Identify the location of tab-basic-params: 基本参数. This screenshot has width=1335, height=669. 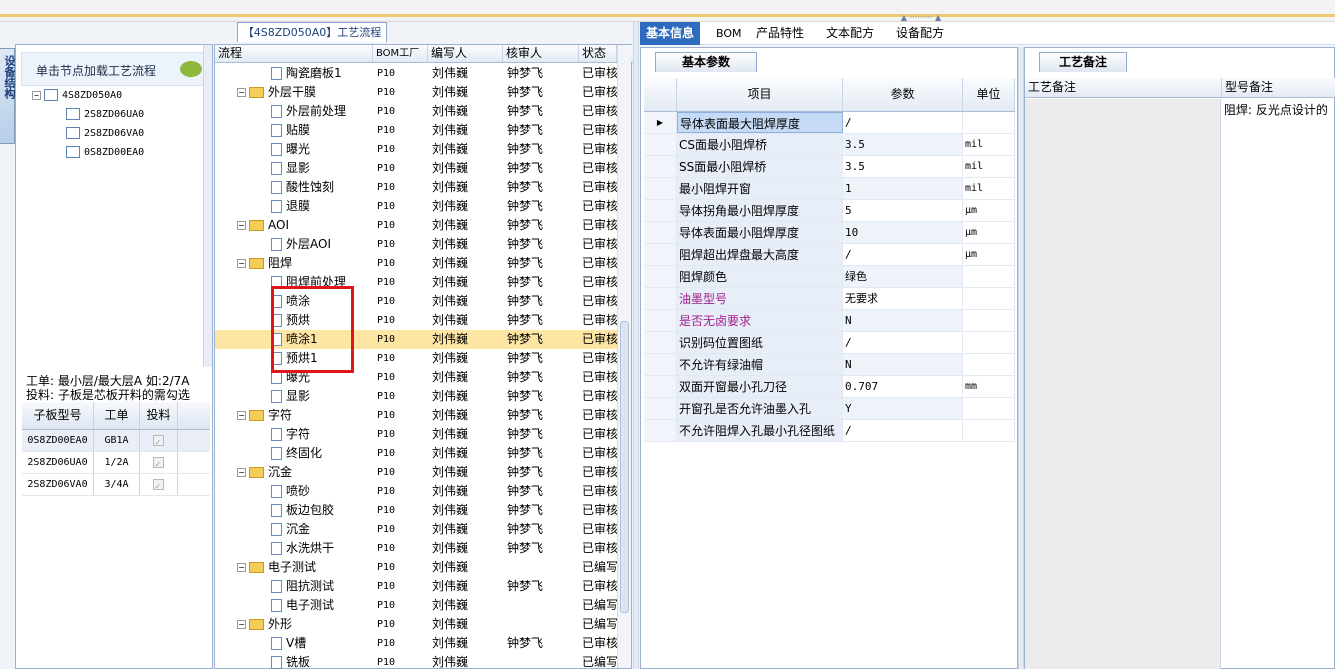
(706, 62).